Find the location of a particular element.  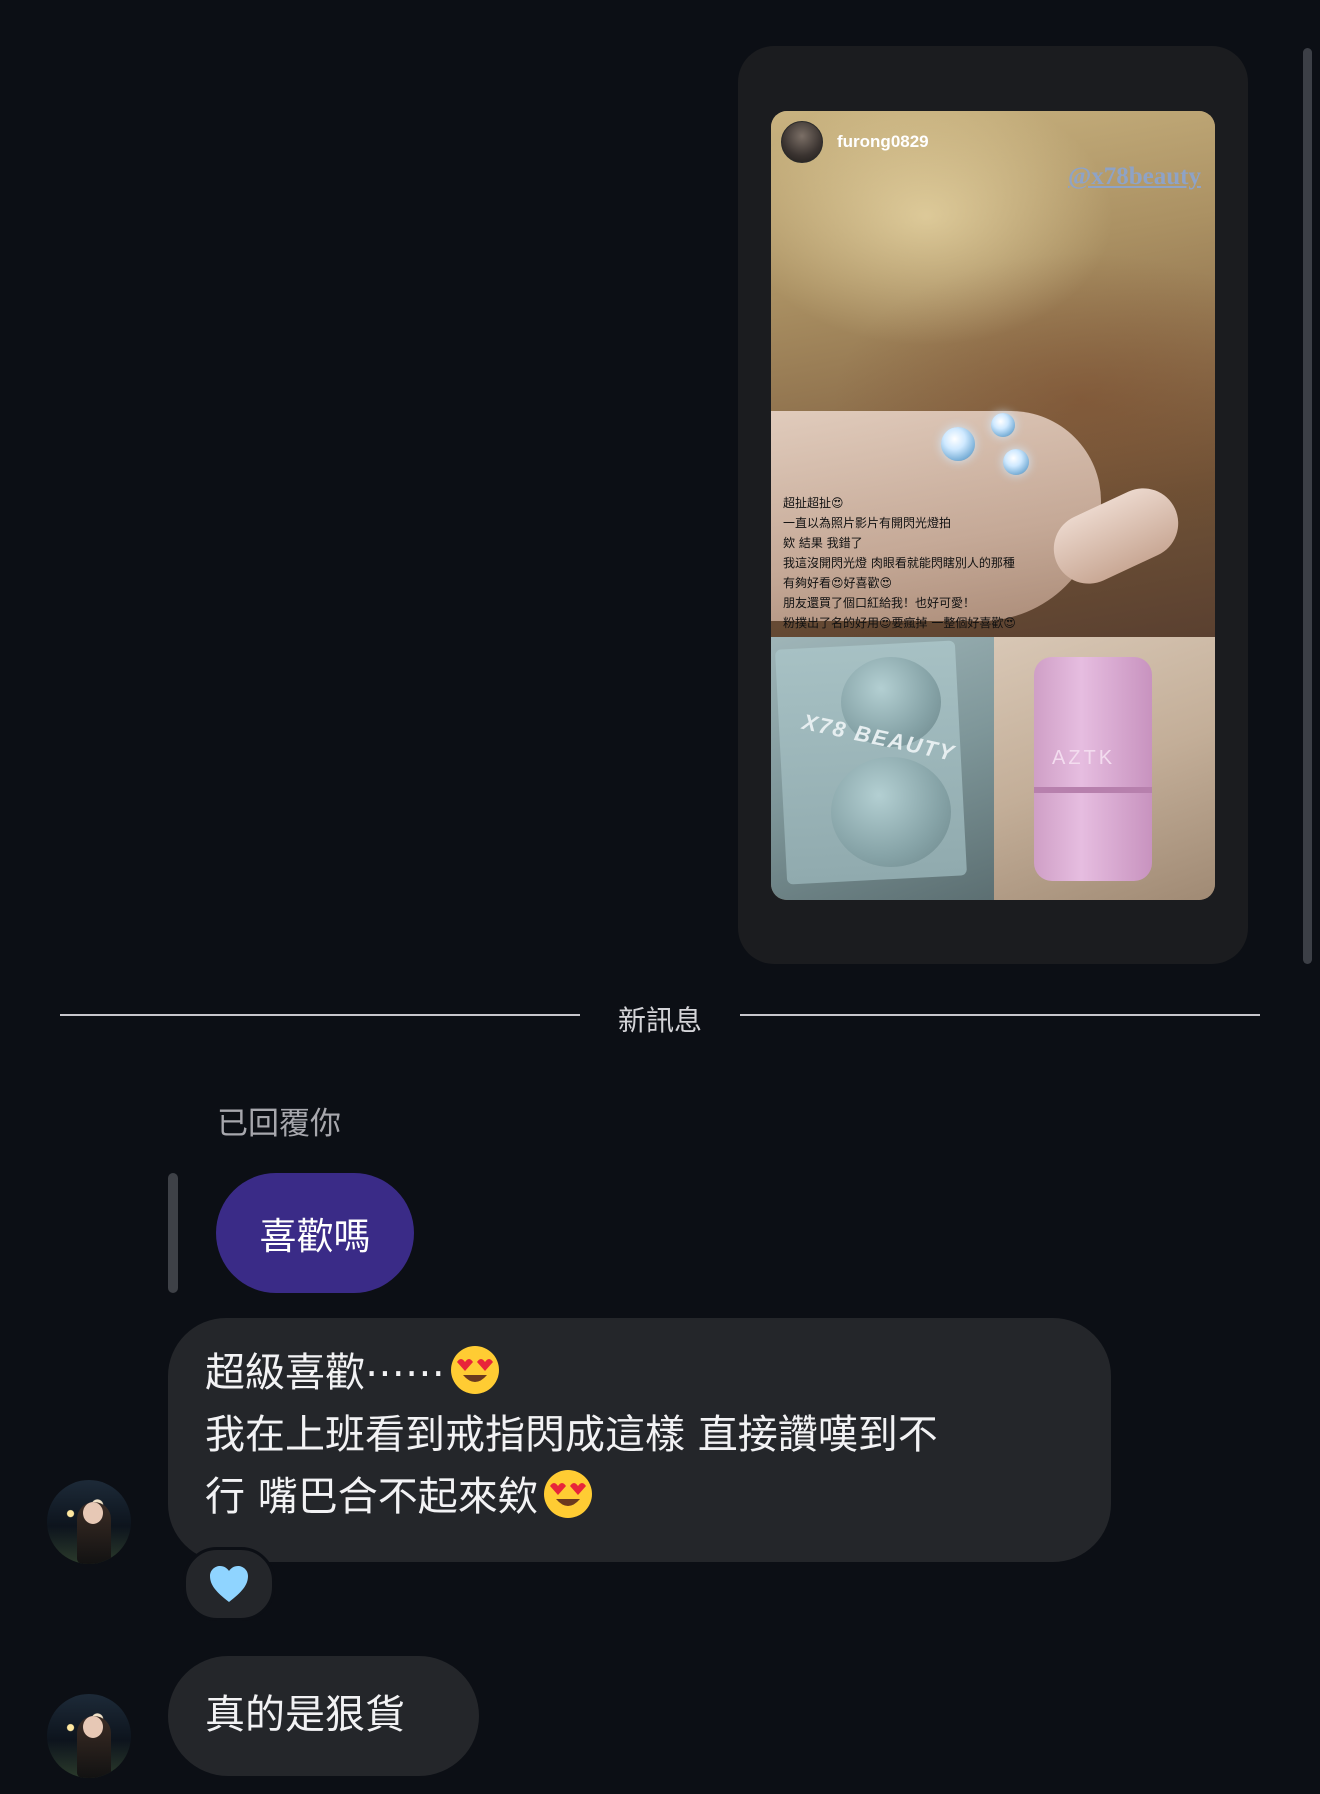

lipstick-product-photo: AZTK is located at coordinates (1104, 768).